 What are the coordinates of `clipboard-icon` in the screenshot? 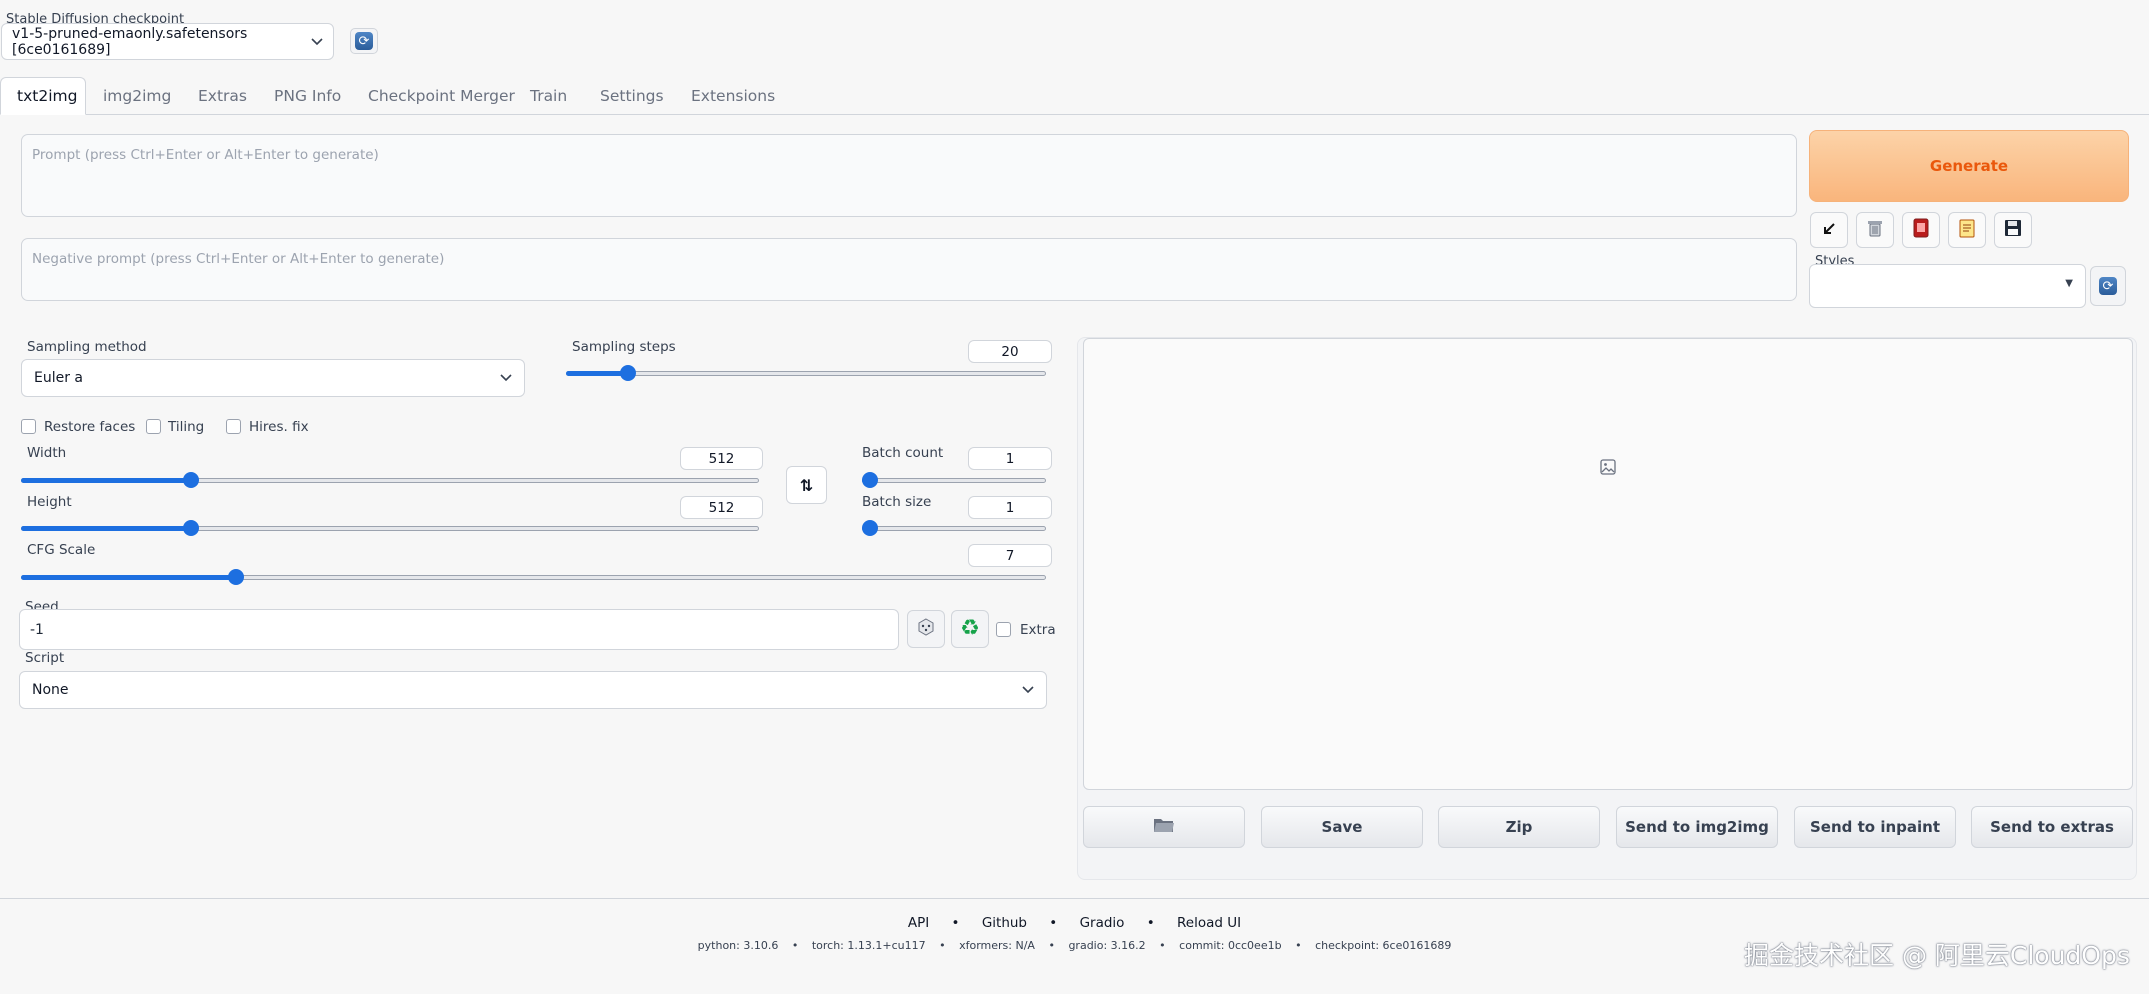 It's located at (1967, 230).